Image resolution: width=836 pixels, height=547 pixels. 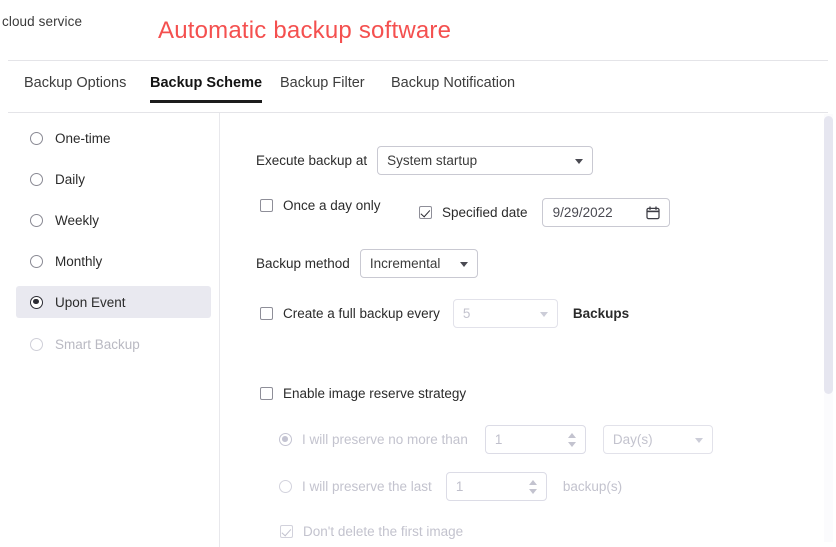 I want to click on sidebar-item-label: Daily, so click(x=70, y=179).